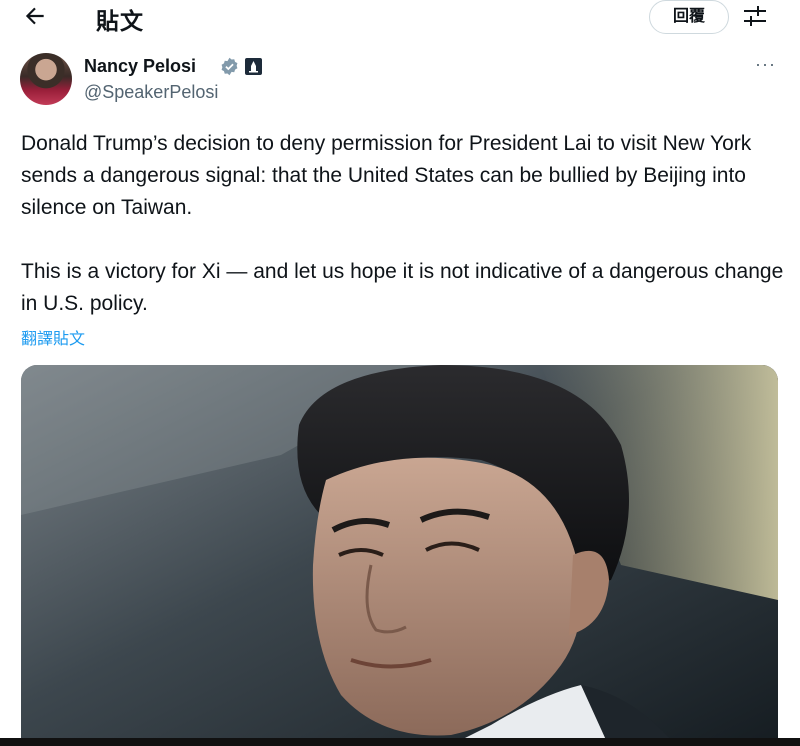 The image size is (800, 746). I want to click on page-title: 貼文, so click(120, 21).